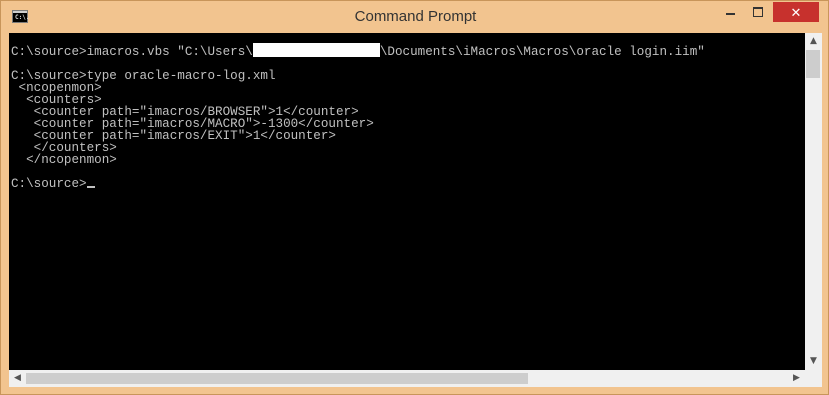 The height and width of the screenshot is (395, 829). I want to click on console-line: </ncopenmon>, so click(64, 160).